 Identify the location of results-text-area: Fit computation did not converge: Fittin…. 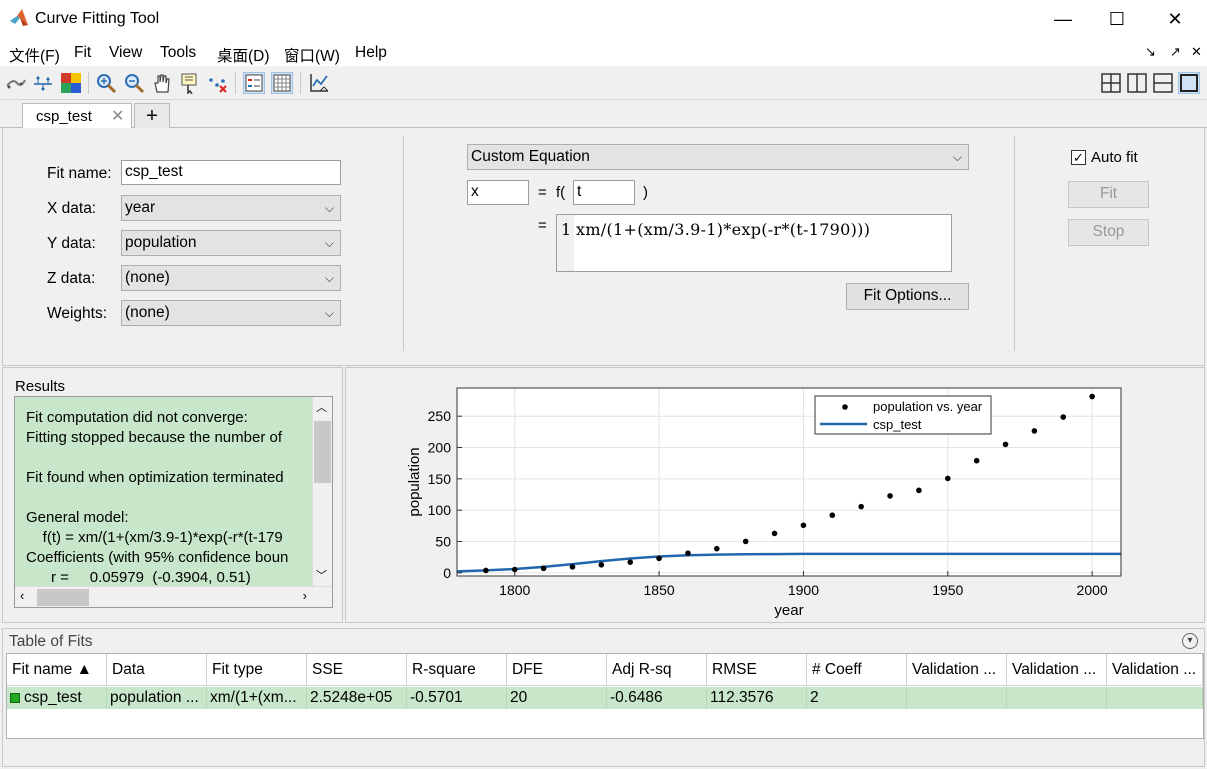
(173, 502).